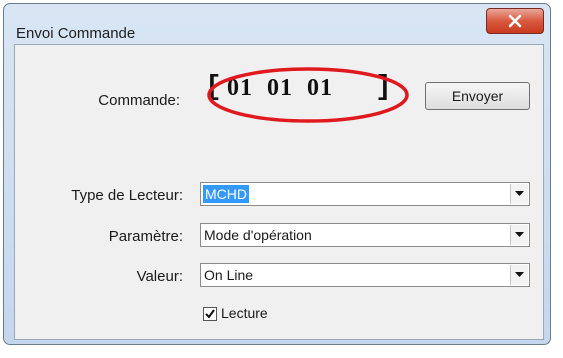 The image size is (563, 358). What do you see at coordinates (277, 24) in the screenshot?
I see `title-bar: Envoi Commande` at bounding box center [277, 24].